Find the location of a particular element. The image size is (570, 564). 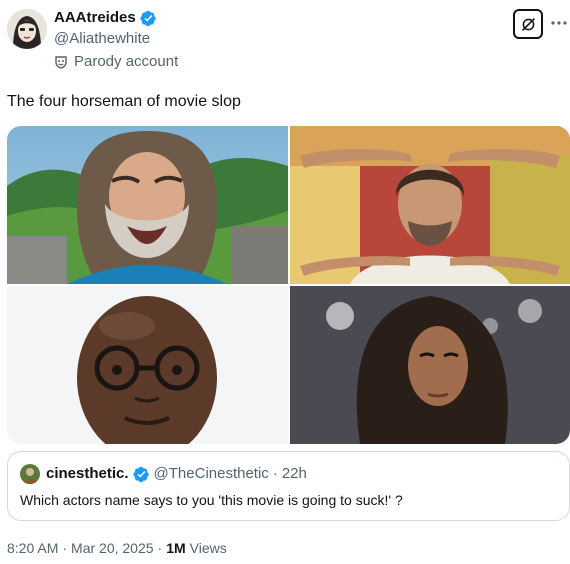

quoted-display-name: cinesthetic. is located at coordinates (87, 474).